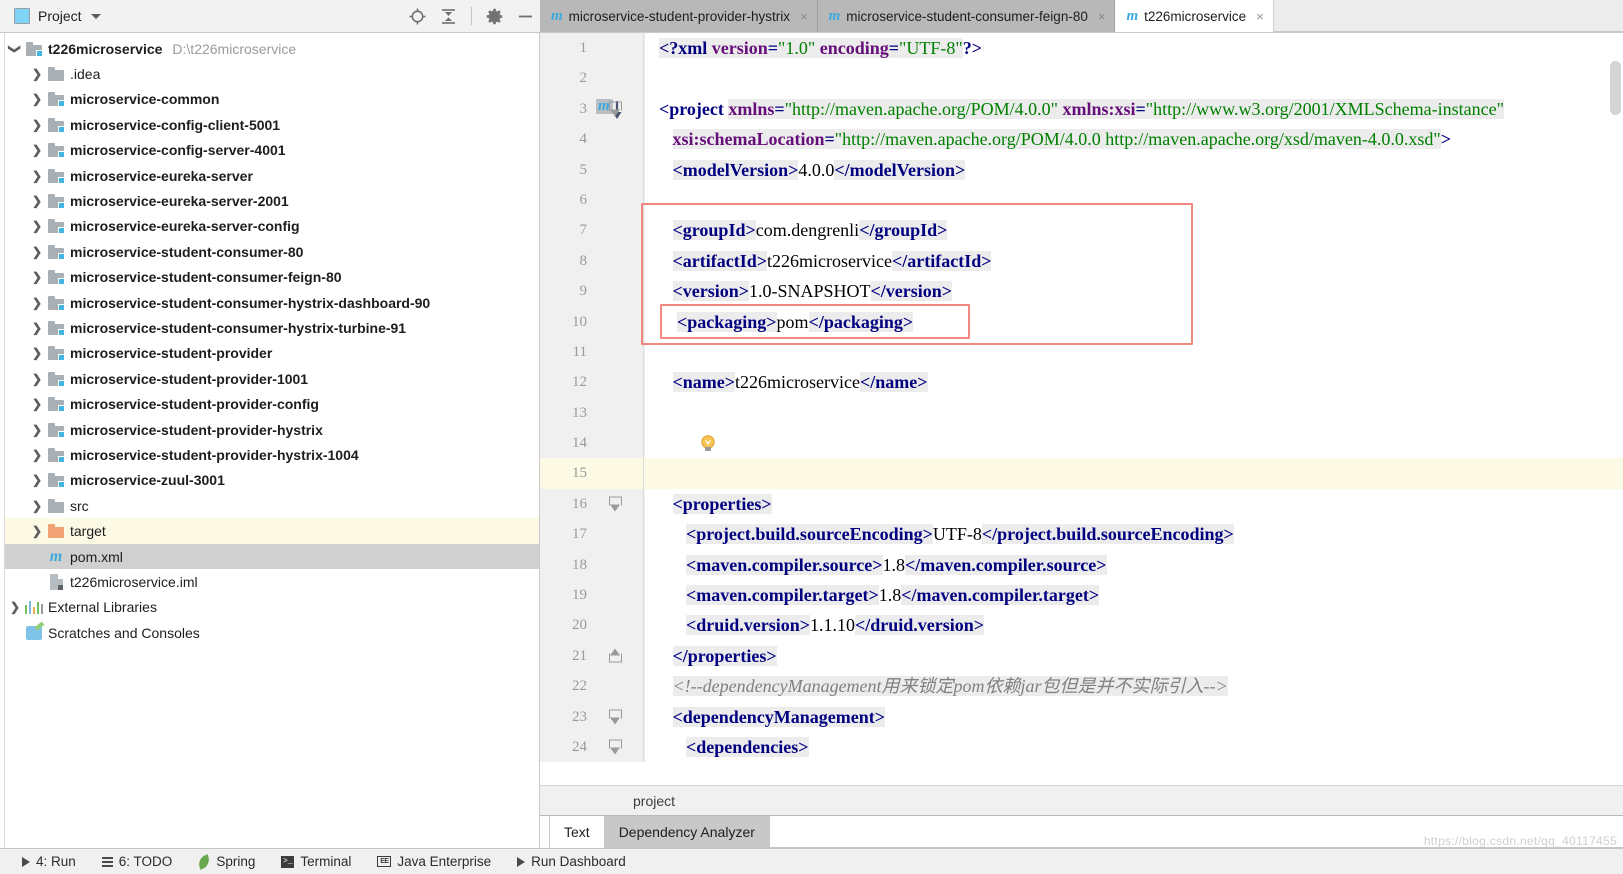 The width and height of the screenshot is (1623, 874). Describe the element at coordinates (615, 656) in the screenshot. I see `fold-marker-close` at that location.